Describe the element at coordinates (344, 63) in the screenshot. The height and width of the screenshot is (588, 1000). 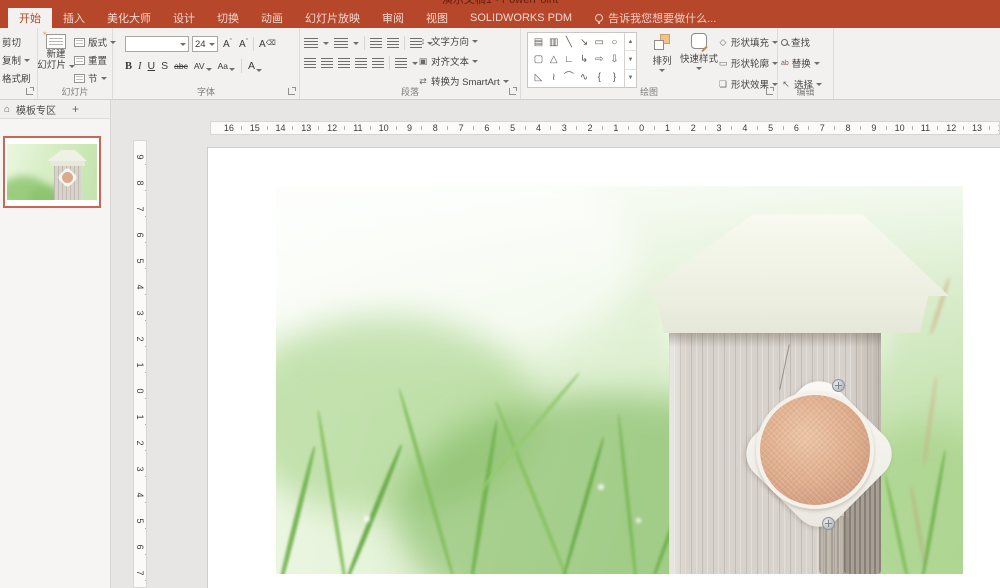
I see `align-right-button` at that location.